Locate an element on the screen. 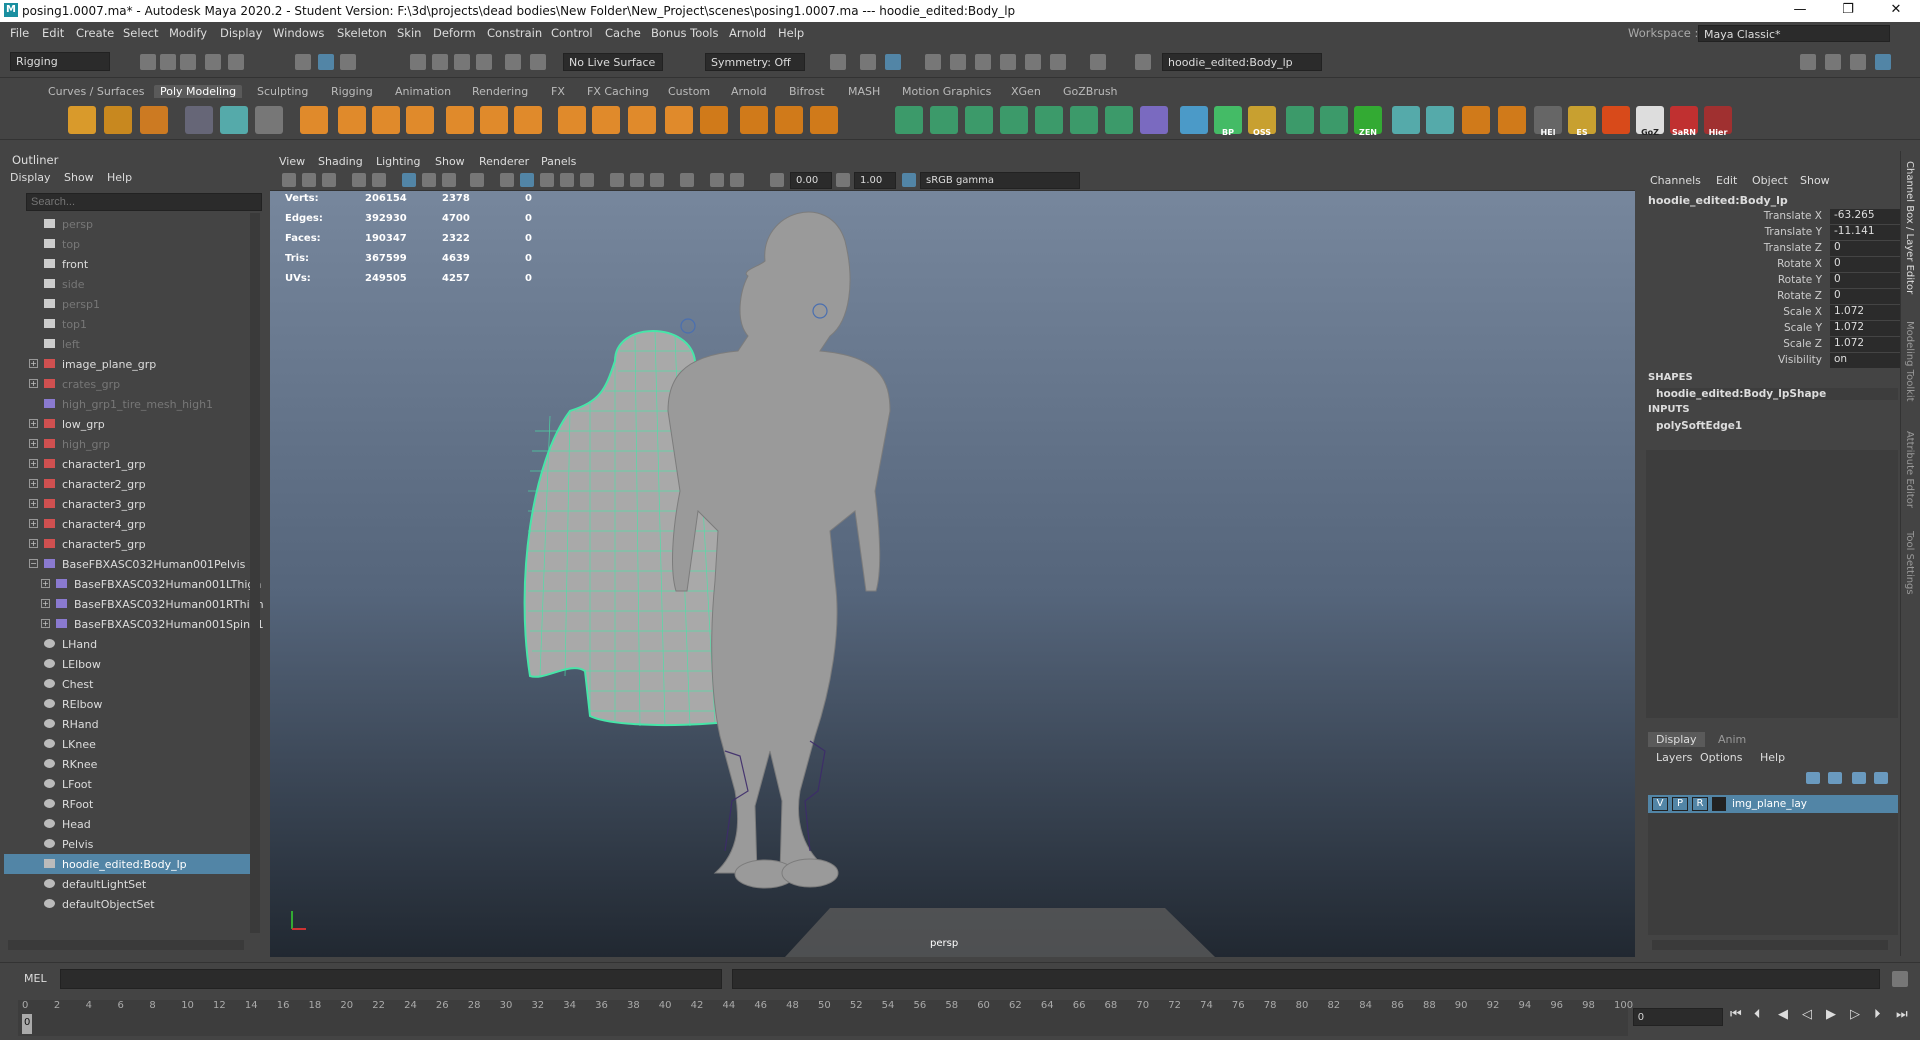 Image resolution: width=1920 pixels, height=1040 pixels. bp-icon: BP is located at coordinates (1228, 121).